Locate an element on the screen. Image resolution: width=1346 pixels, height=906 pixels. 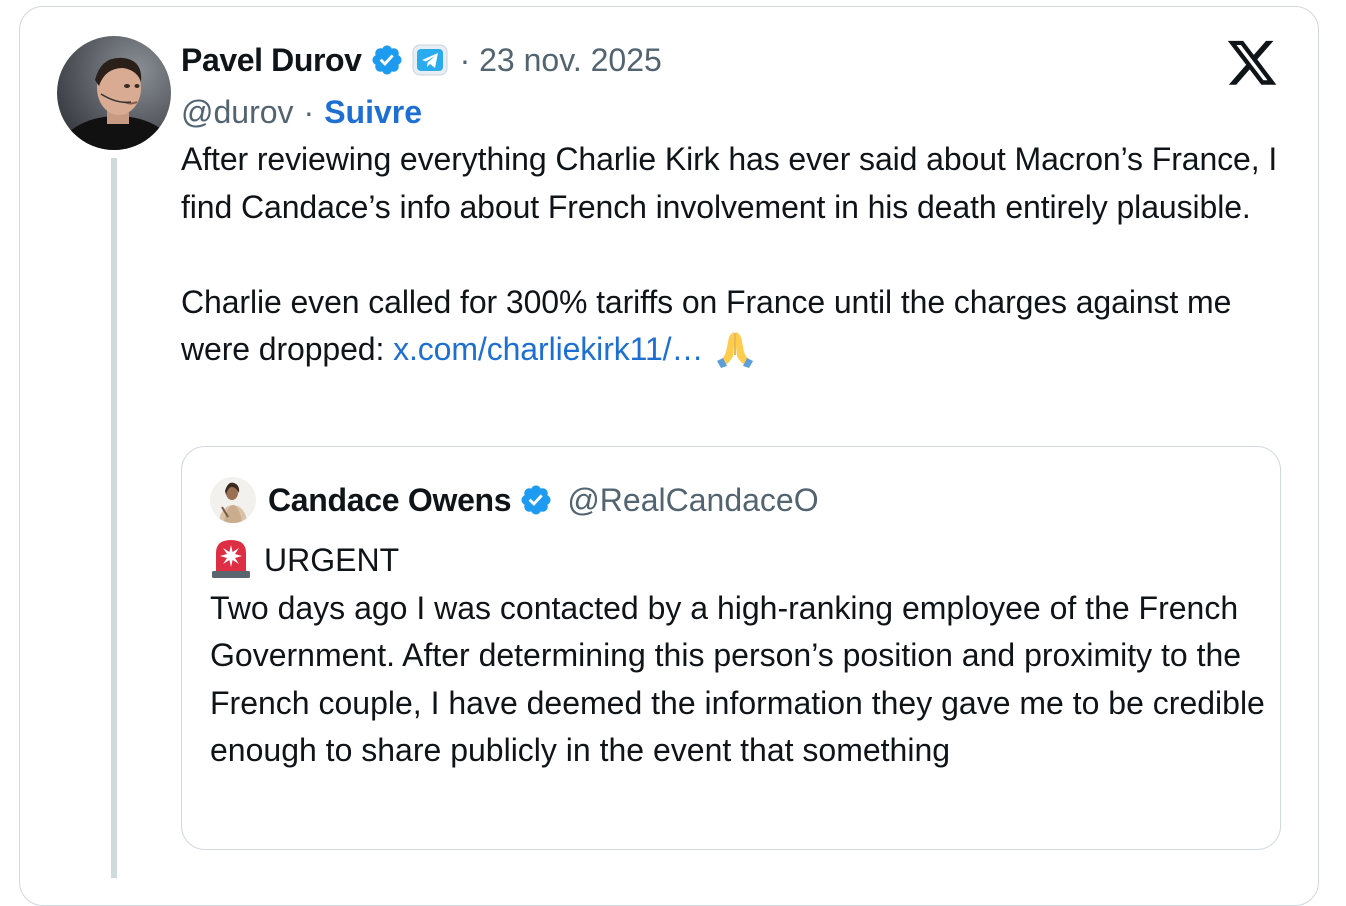
x-logo-icon is located at coordinates (1252, 65).